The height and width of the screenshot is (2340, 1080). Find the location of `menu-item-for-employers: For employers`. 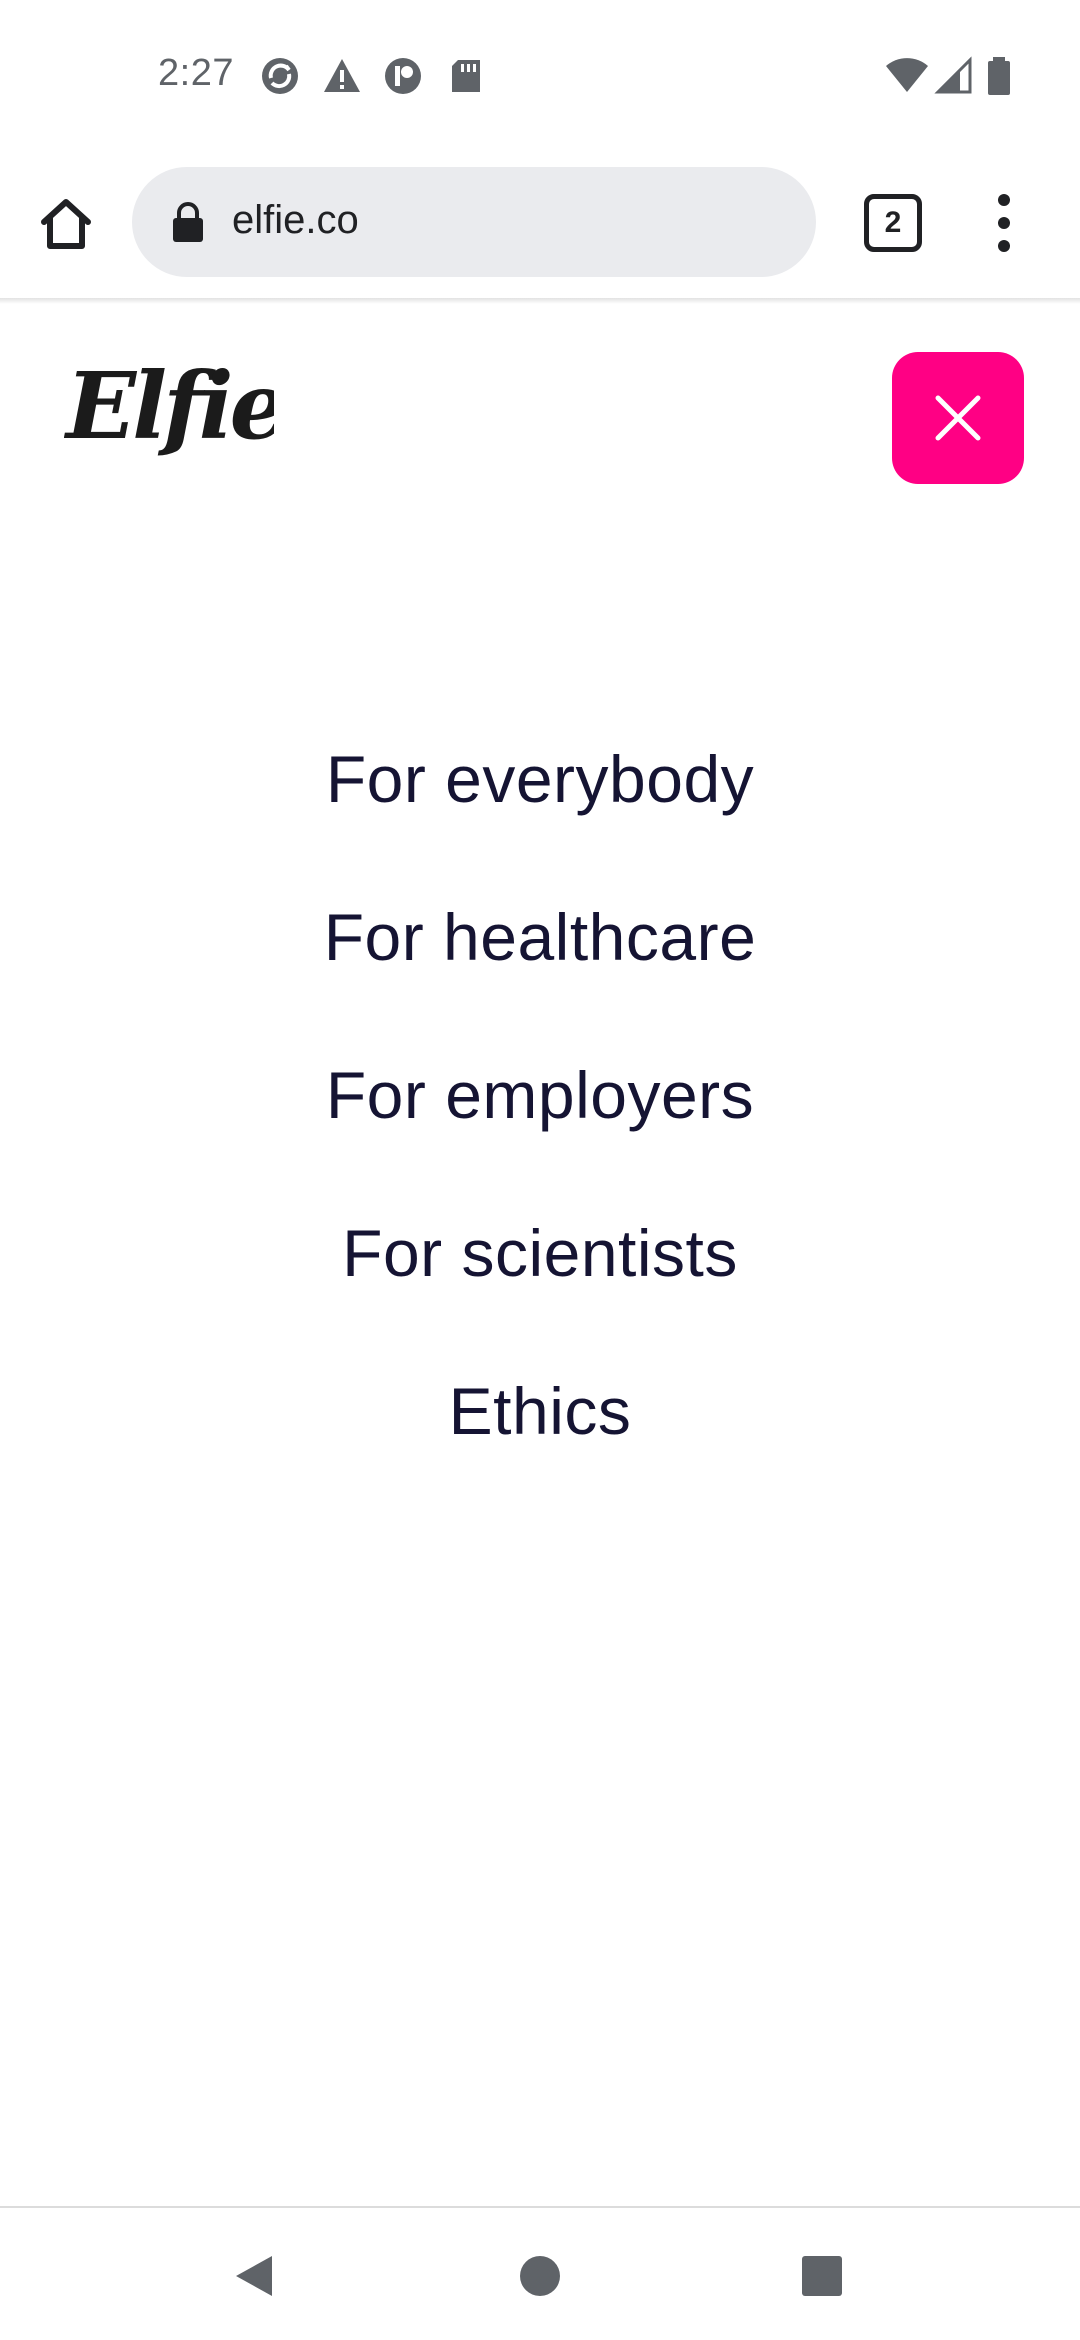

menu-item-for-employers: For employers is located at coordinates (540, 1095).